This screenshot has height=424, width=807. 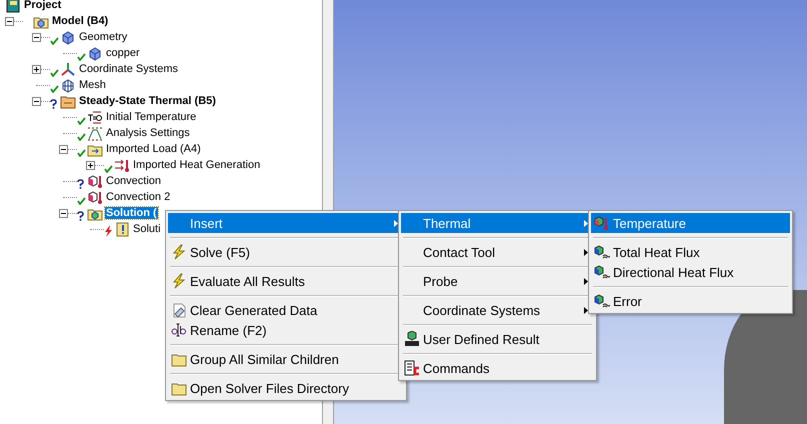 I want to click on menu-item: Temperature, so click(x=690, y=223).